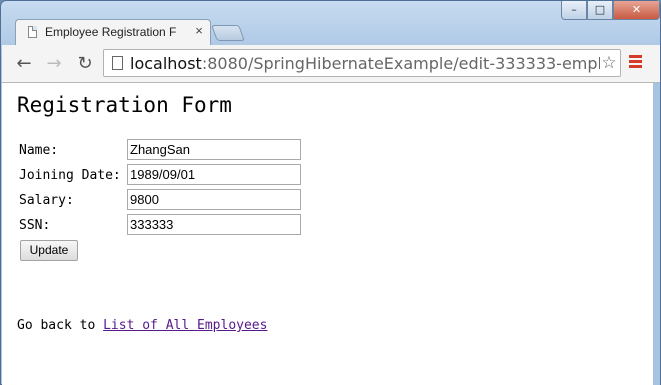 This screenshot has width=661, height=385. Describe the element at coordinates (185, 325) in the screenshot. I see `employee-list-link: List of All Employees` at that location.